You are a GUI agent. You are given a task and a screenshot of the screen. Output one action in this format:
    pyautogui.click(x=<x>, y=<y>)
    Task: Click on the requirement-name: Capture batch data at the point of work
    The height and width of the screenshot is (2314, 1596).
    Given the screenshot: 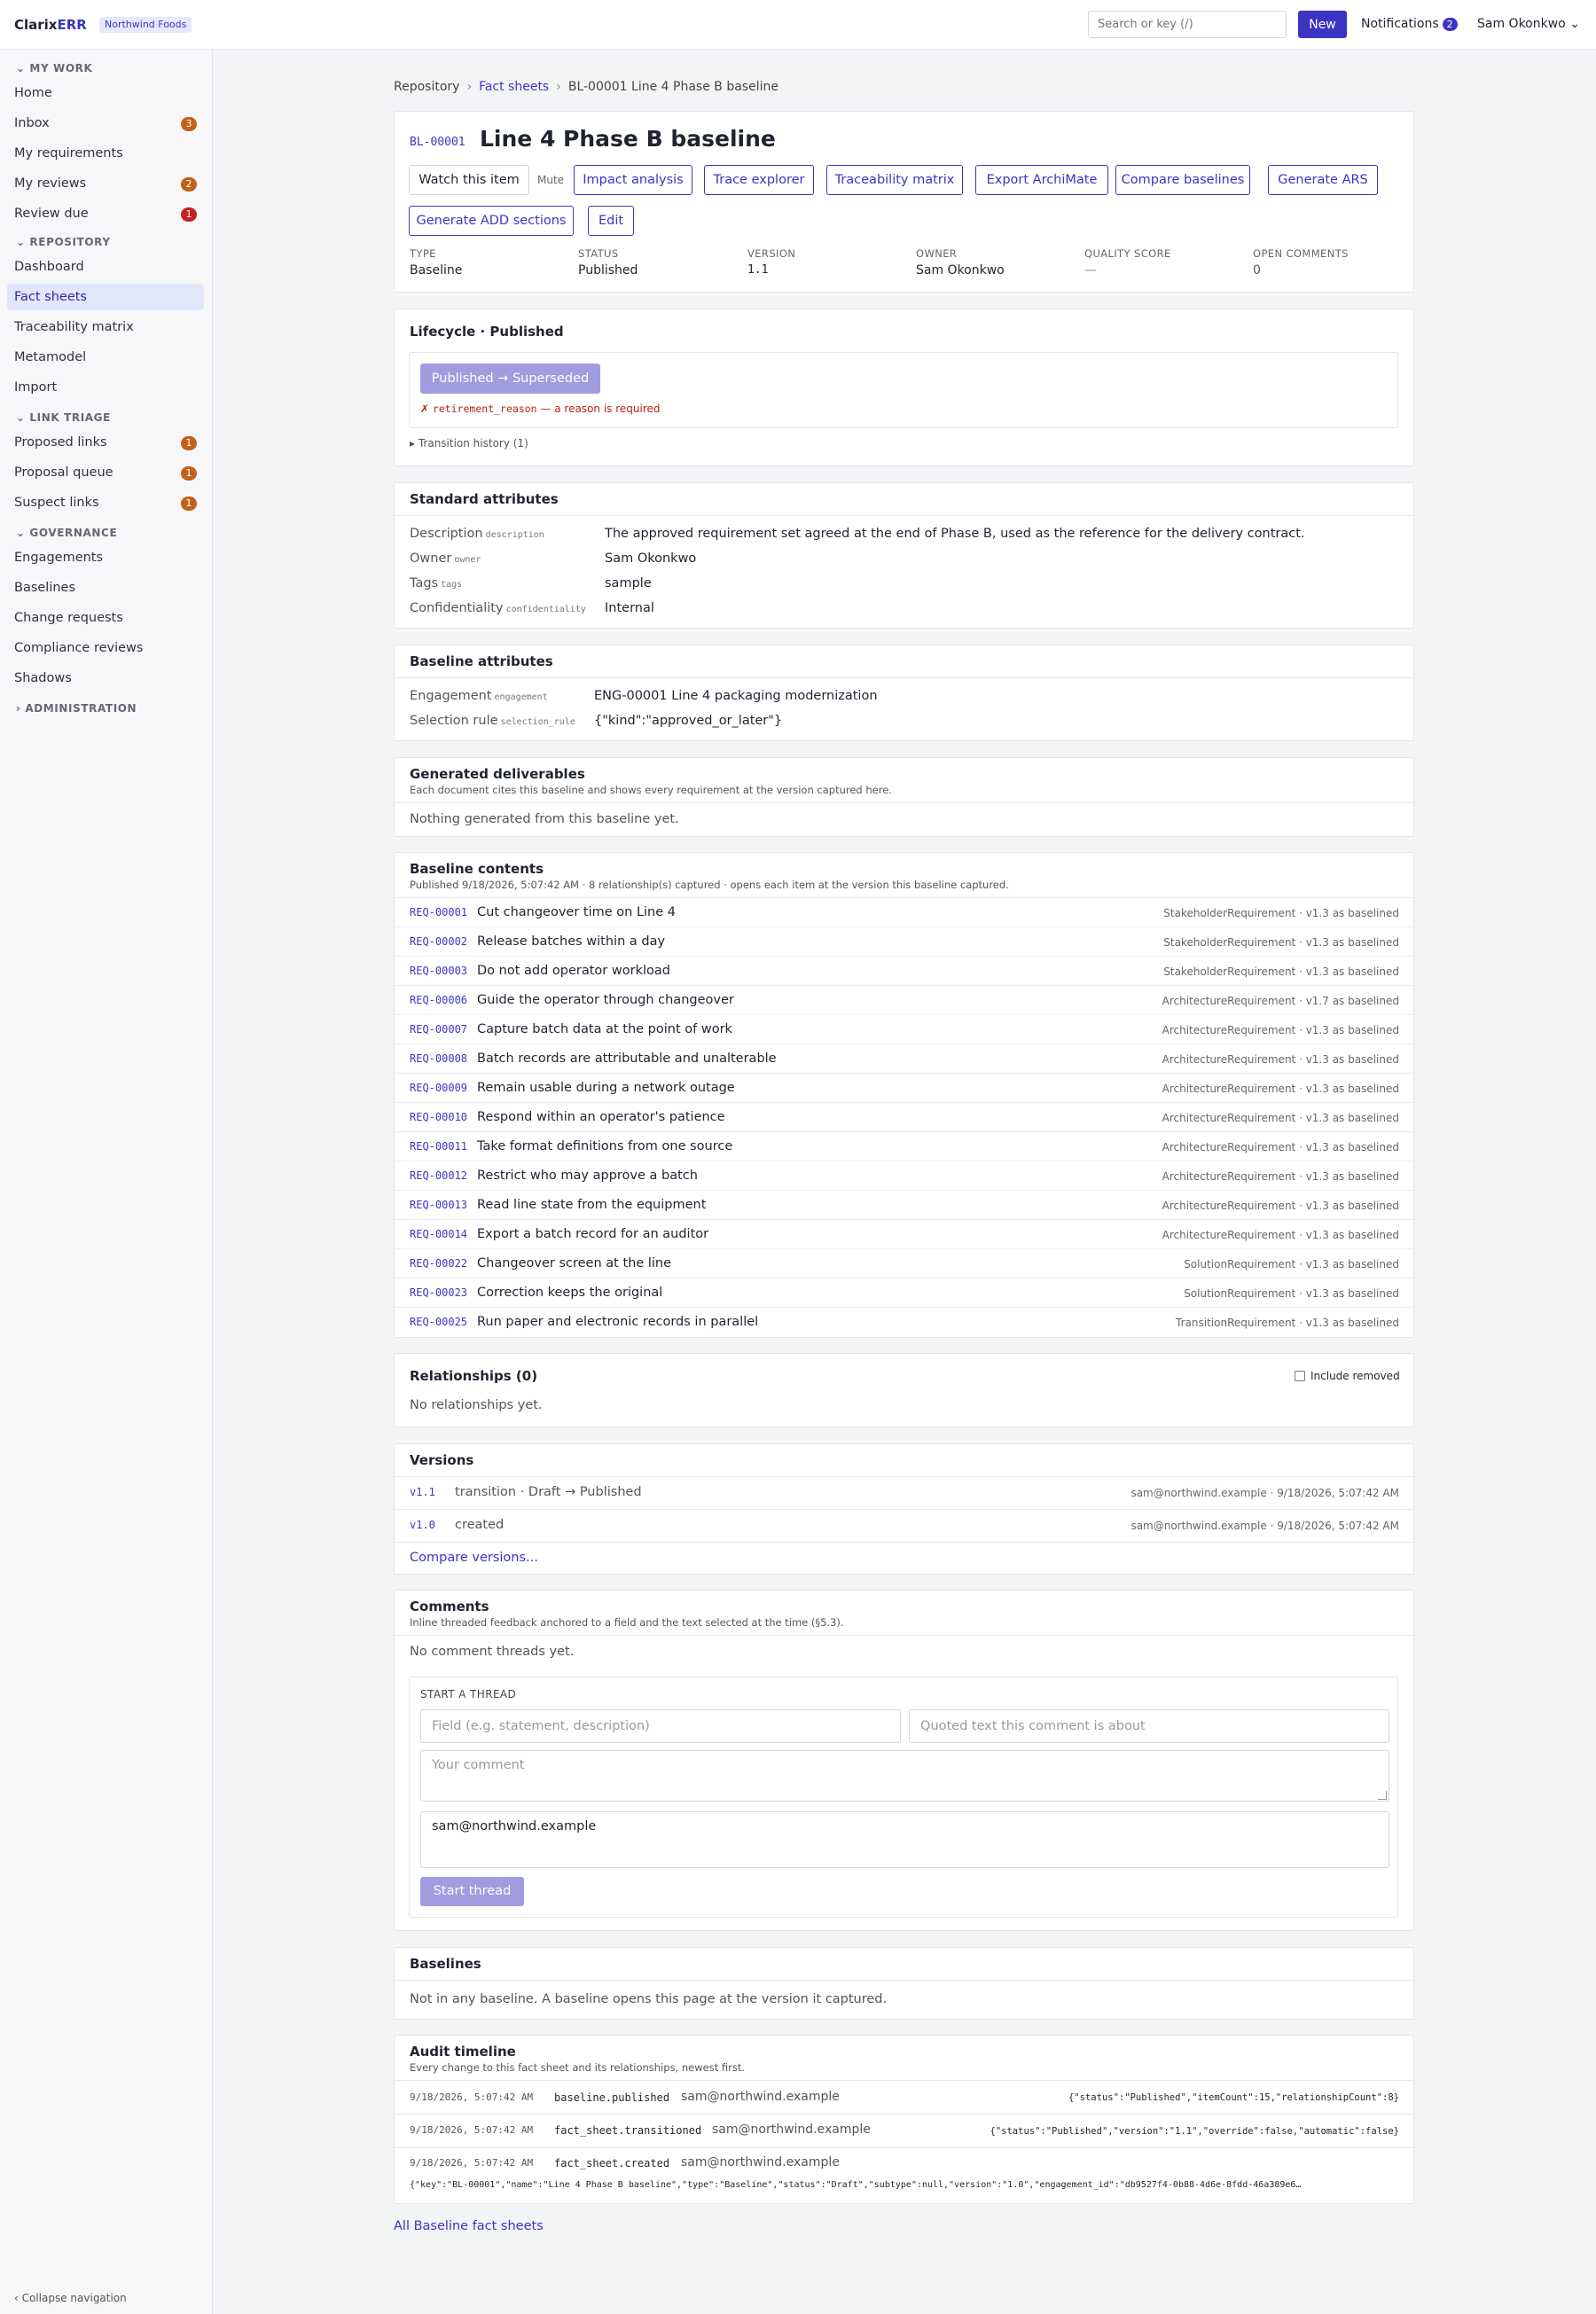 What is the action you would take?
    pyautogui.click(x=604, y=1029)
    